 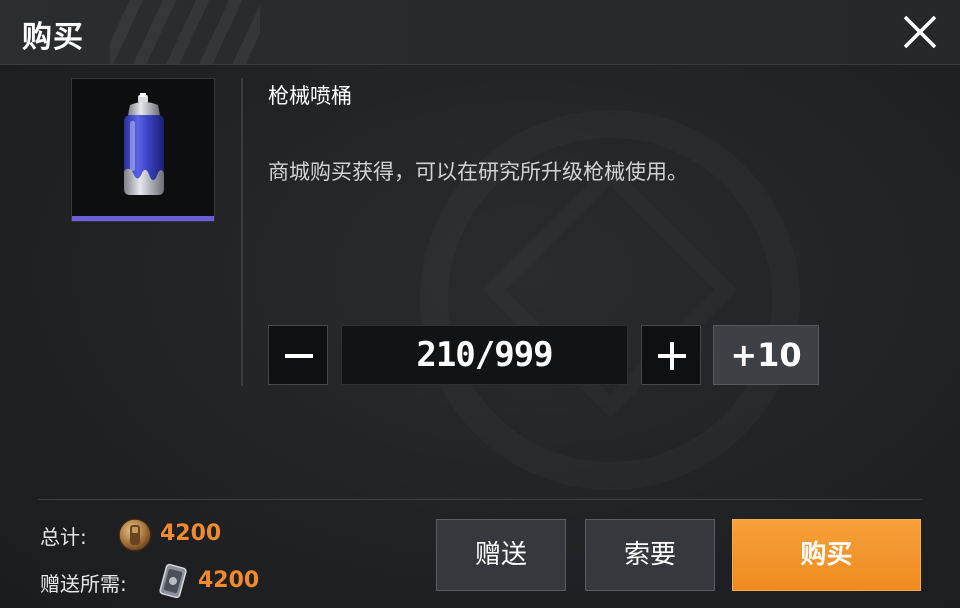 What do you see at coordinates (310, 96) in the screenshot?
I see `item-name: 枪械喷桶` at bounding box center [310, 96].